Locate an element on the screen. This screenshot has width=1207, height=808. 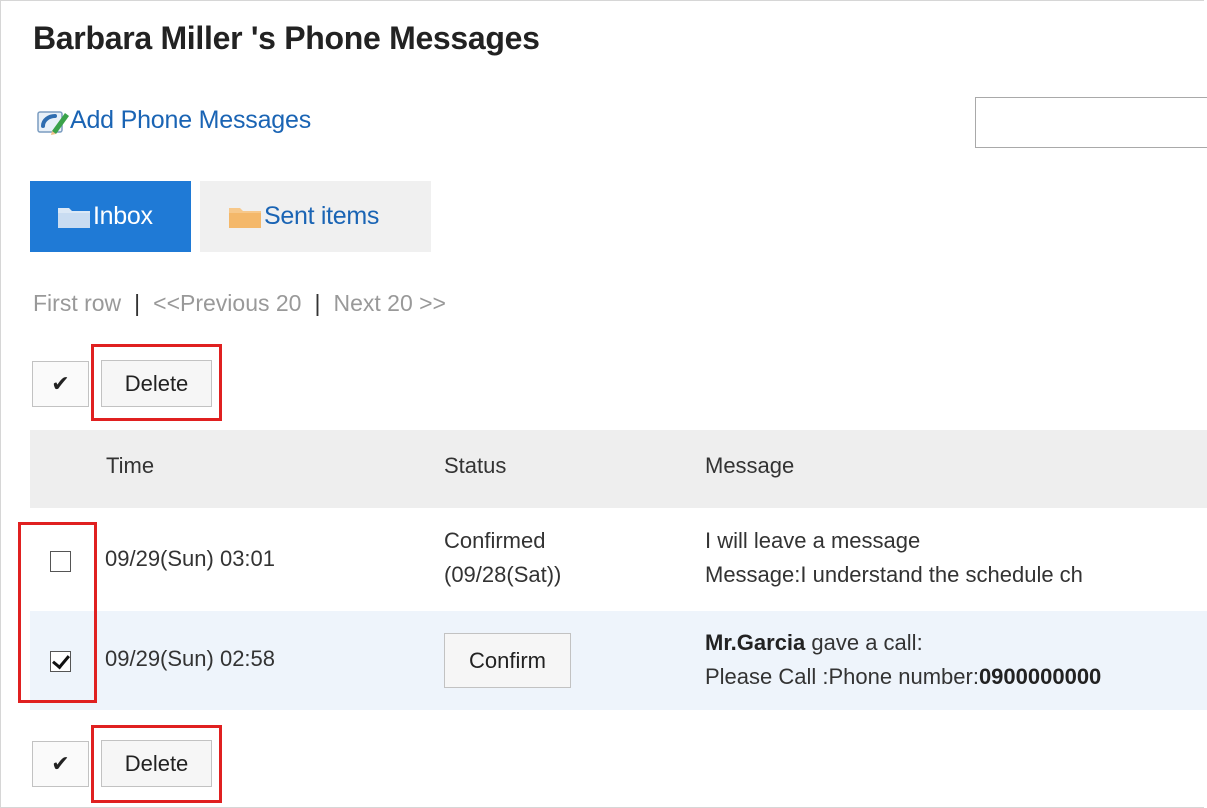
tab-sent-items-label: Sent items is located at coordinates (322, 216).